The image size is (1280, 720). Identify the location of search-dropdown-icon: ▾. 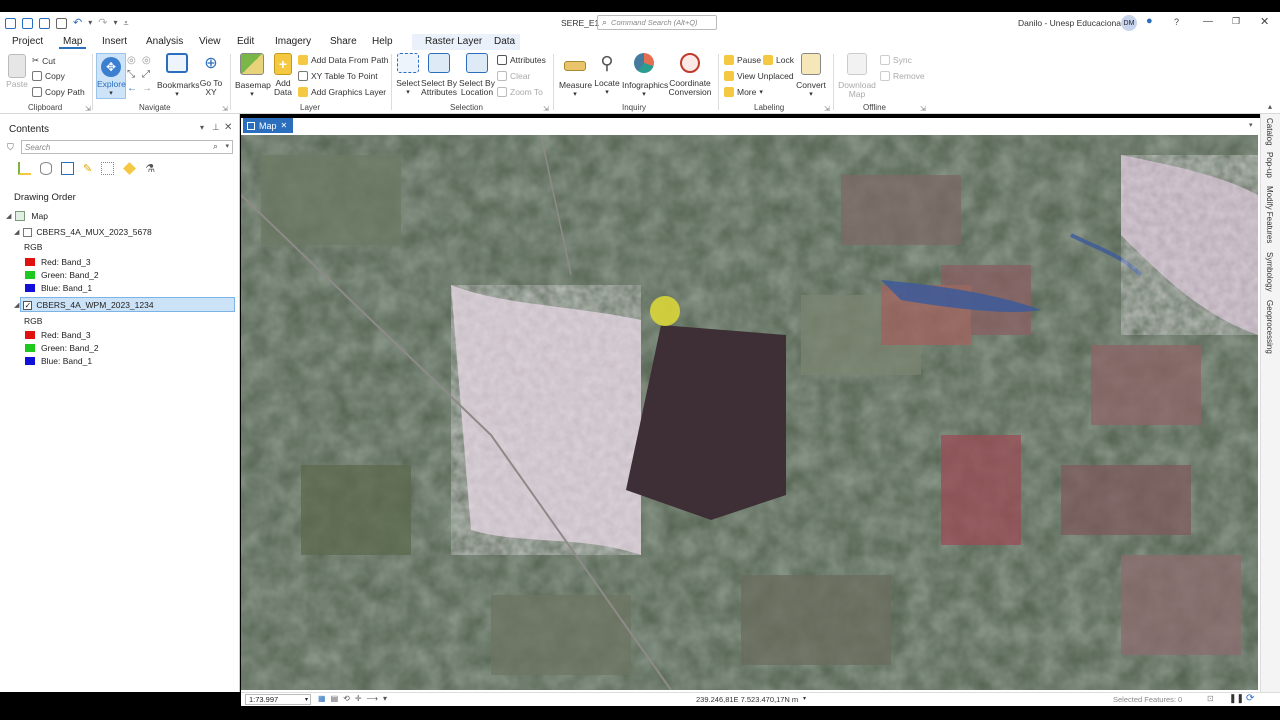
(227, 146).